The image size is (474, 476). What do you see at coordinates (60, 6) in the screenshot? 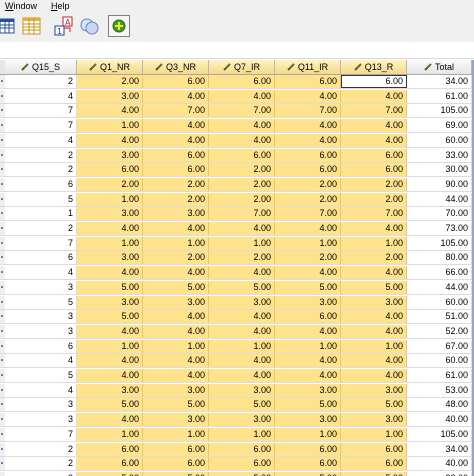
I see `menu-help: Help` at bounding box center [60, 6].